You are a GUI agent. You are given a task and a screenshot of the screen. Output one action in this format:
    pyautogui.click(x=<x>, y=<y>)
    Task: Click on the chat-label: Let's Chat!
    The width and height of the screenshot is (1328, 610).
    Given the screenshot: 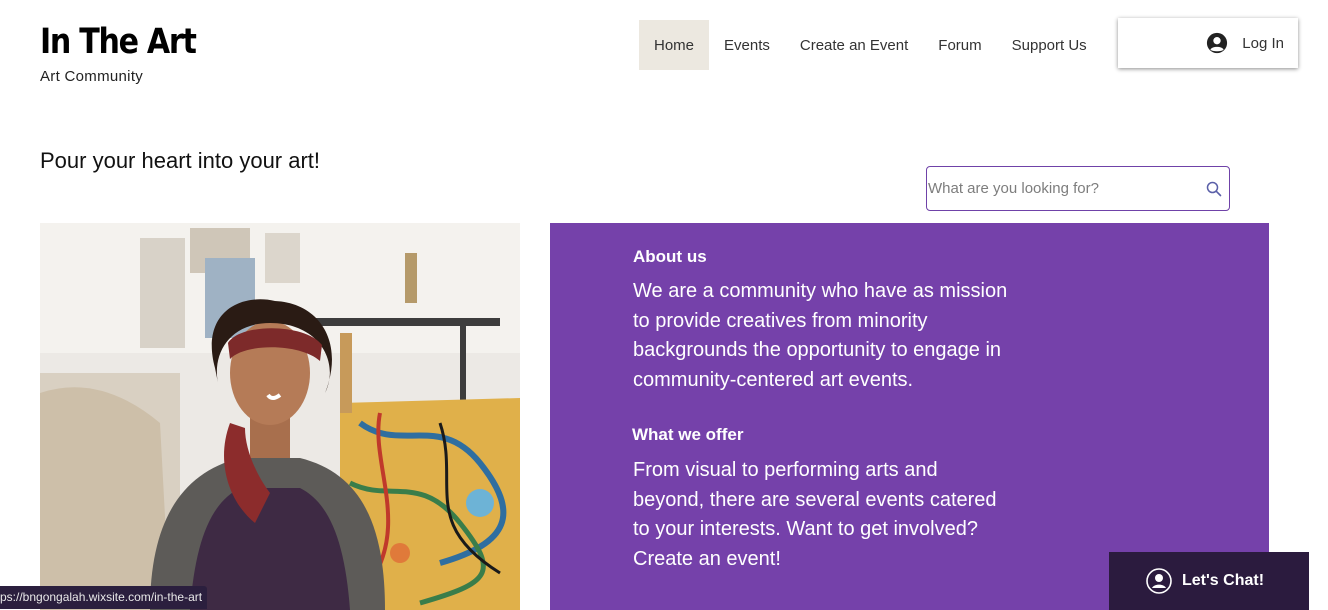 What is the action you would take?
    pyautogui.click(x=1223, y=580)
    